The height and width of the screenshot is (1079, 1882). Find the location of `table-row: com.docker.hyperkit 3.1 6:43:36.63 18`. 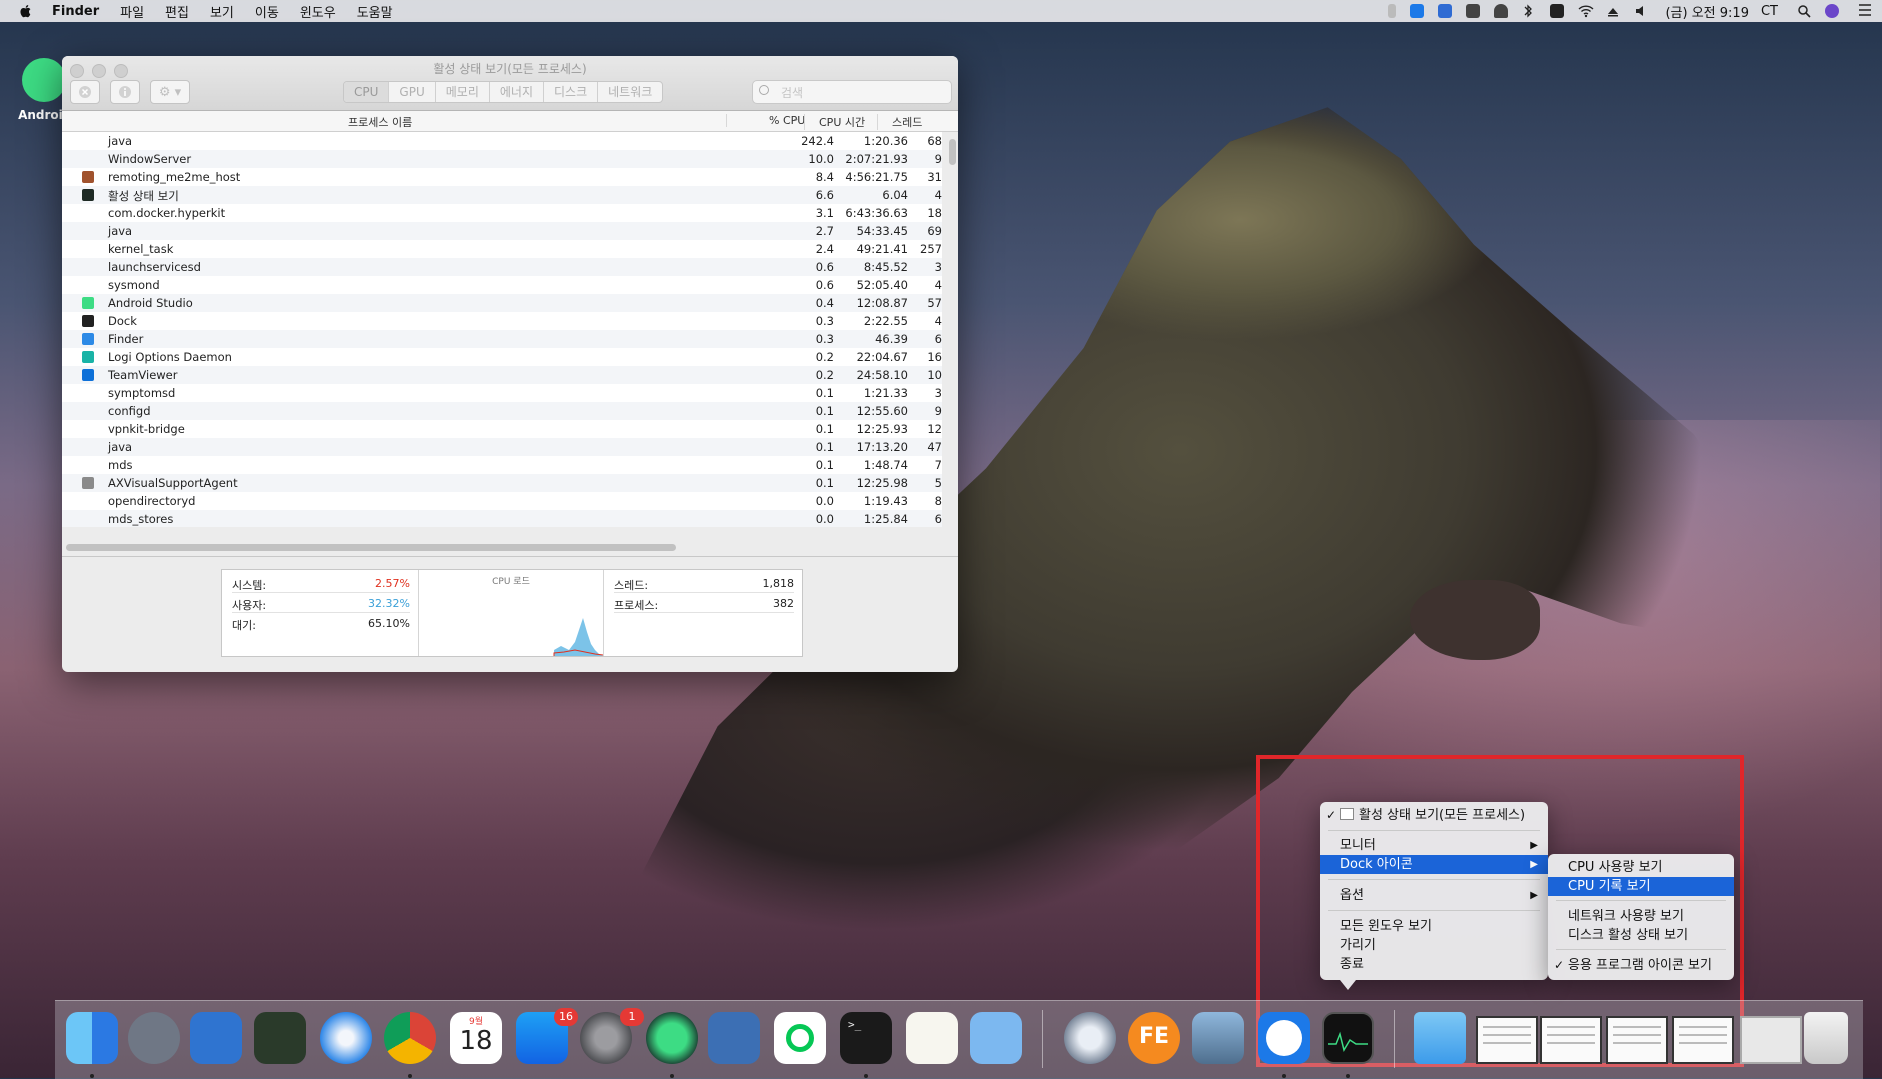

table-row: com.docker.hyperkit 3.1 6:43:36.63 18 is located at coordinates (502, 213).